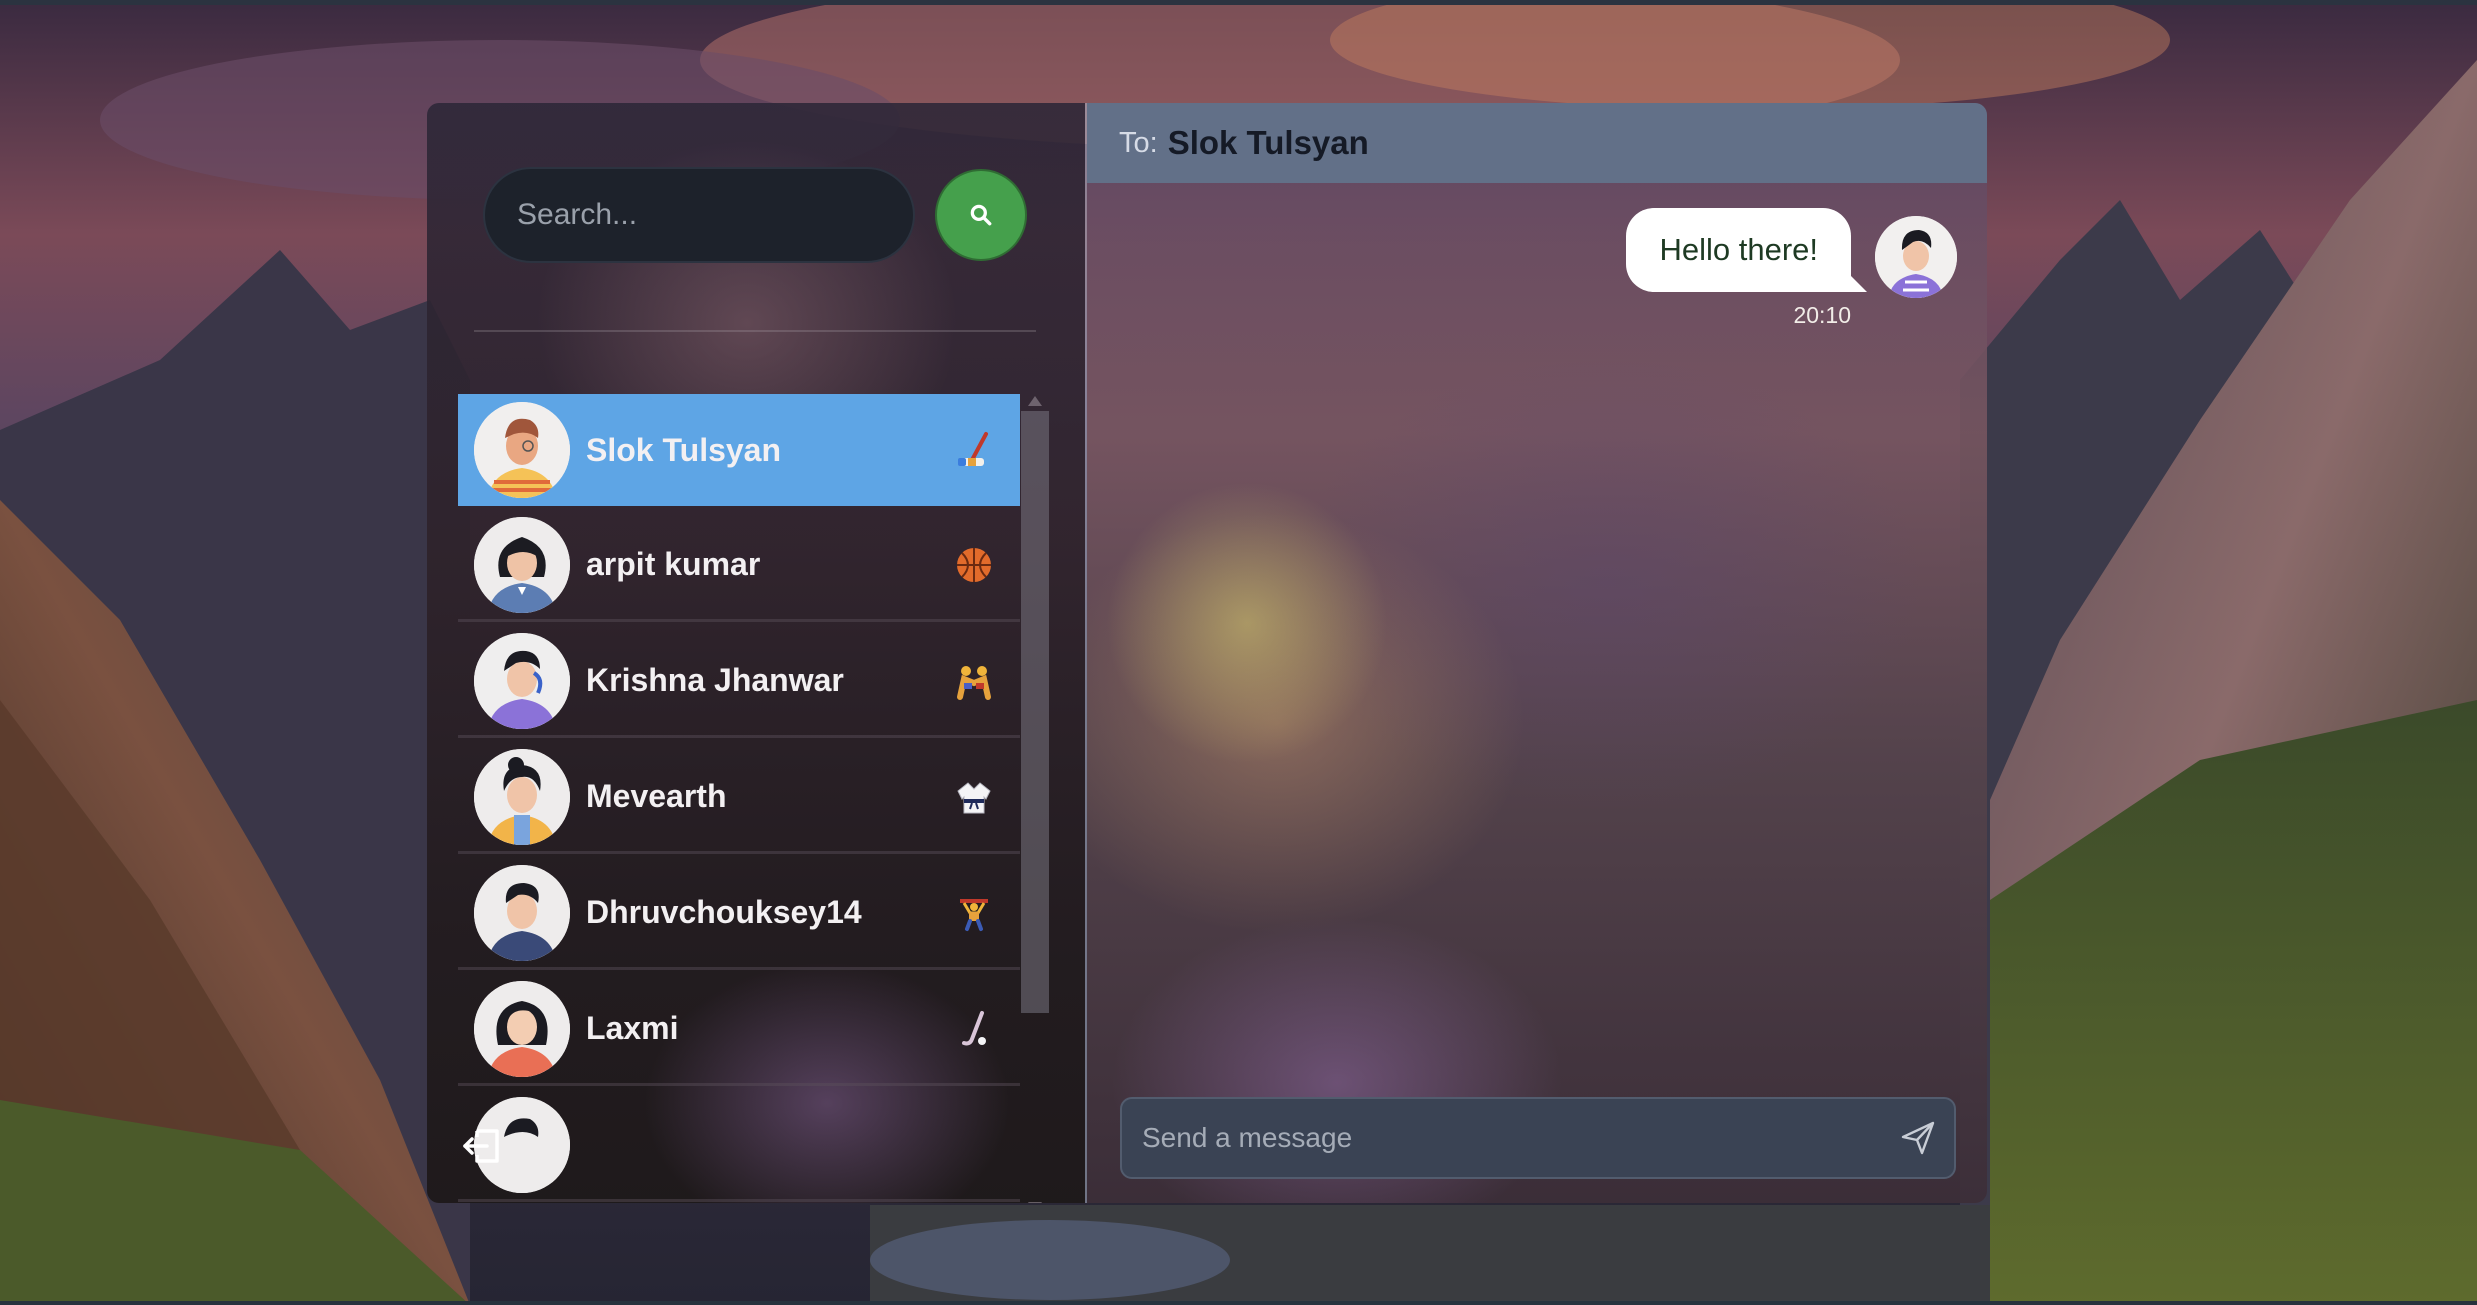 The width and height of the screenshot is (2477, 1305). What do you see at coordinates (739, 1030) in the screenshot?
I see `contact-item-laxmi: Laxmi` at bounding box center [739, 1030].